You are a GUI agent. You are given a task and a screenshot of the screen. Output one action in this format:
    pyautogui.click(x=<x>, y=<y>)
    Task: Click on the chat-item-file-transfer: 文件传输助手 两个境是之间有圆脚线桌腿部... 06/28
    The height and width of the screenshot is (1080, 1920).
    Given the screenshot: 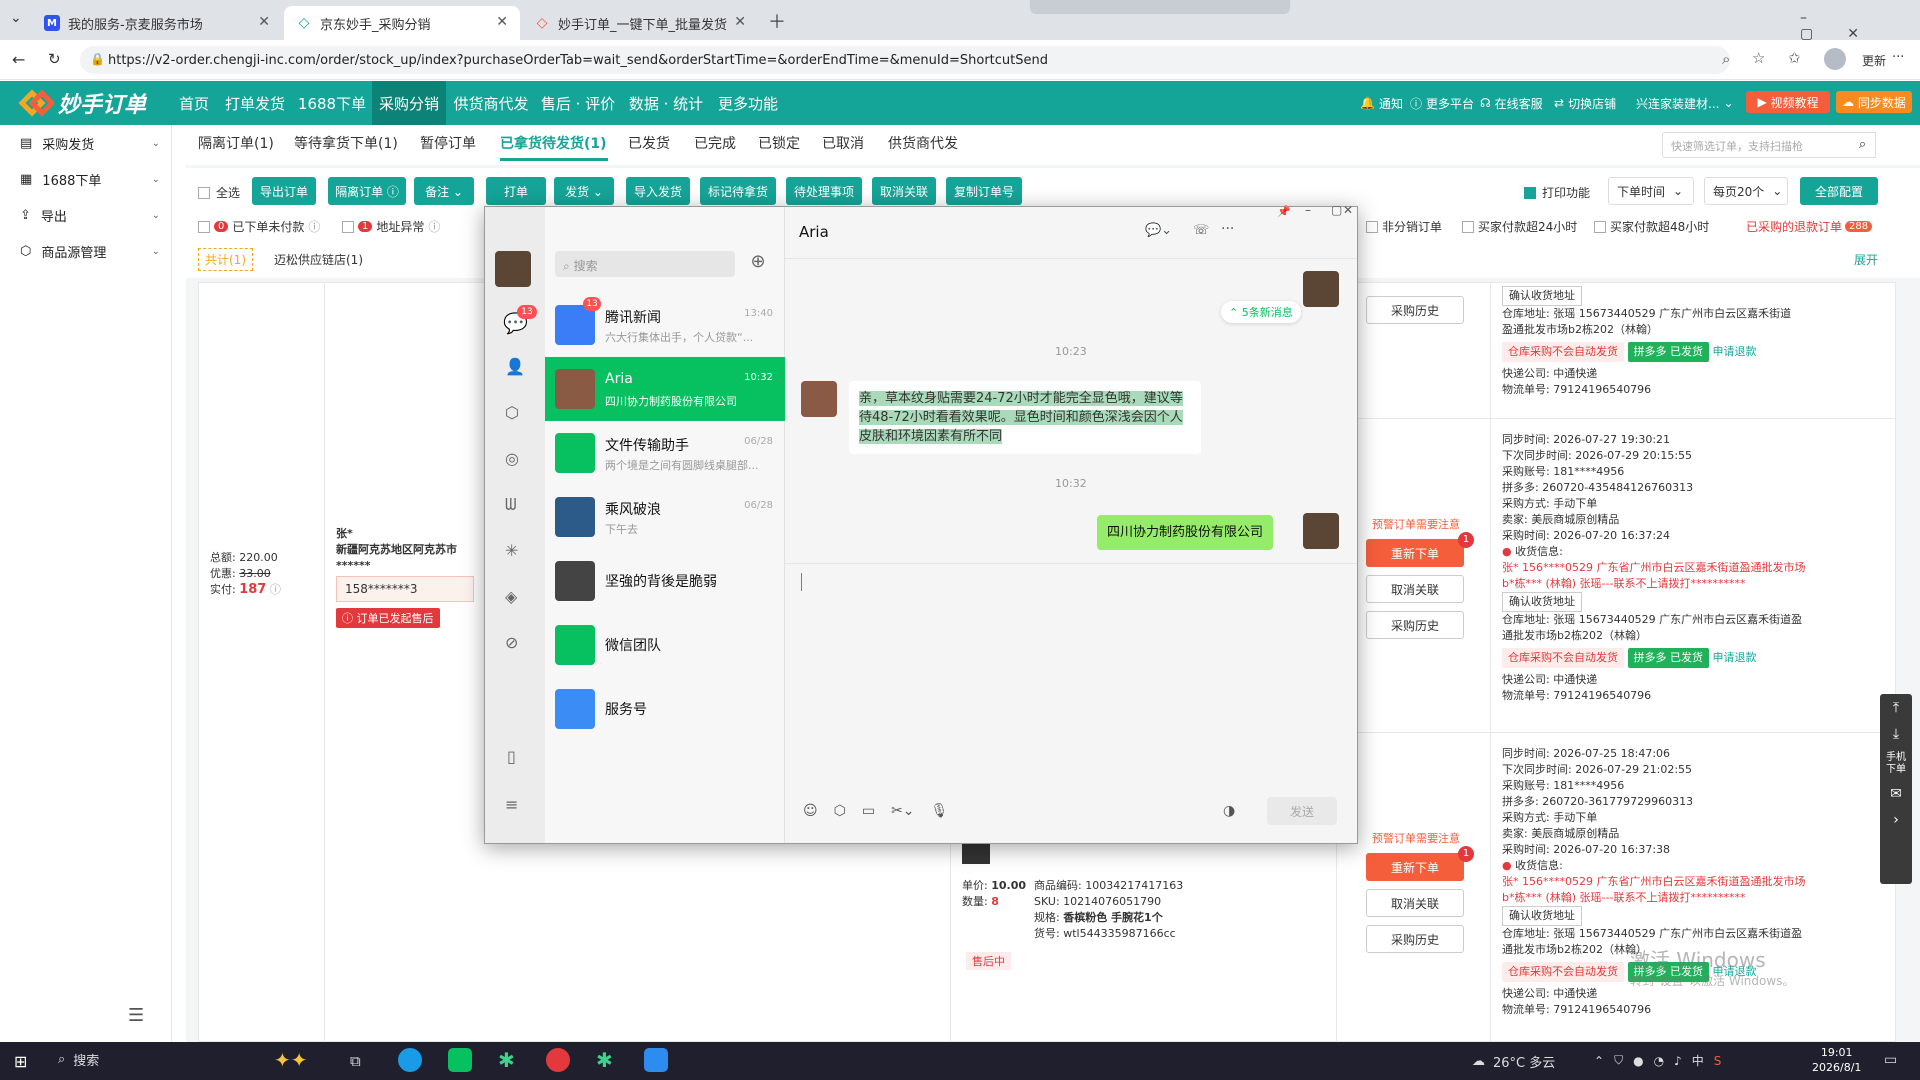 What is the action you would take?
    pyautogui.click(x=665, y=453)
    